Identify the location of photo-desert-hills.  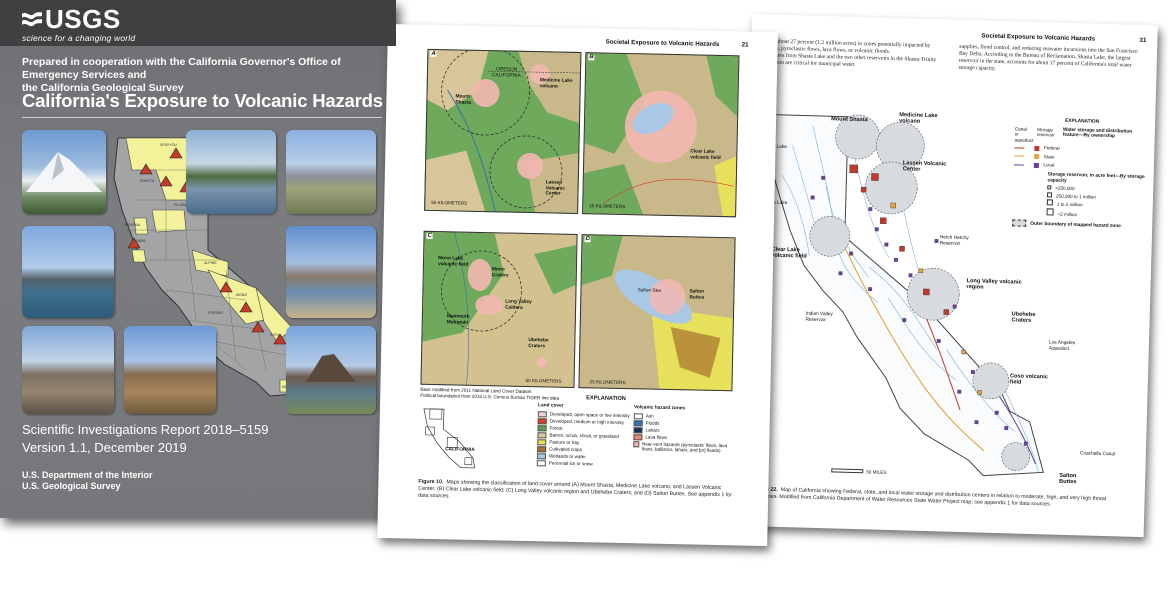
(170, 370).